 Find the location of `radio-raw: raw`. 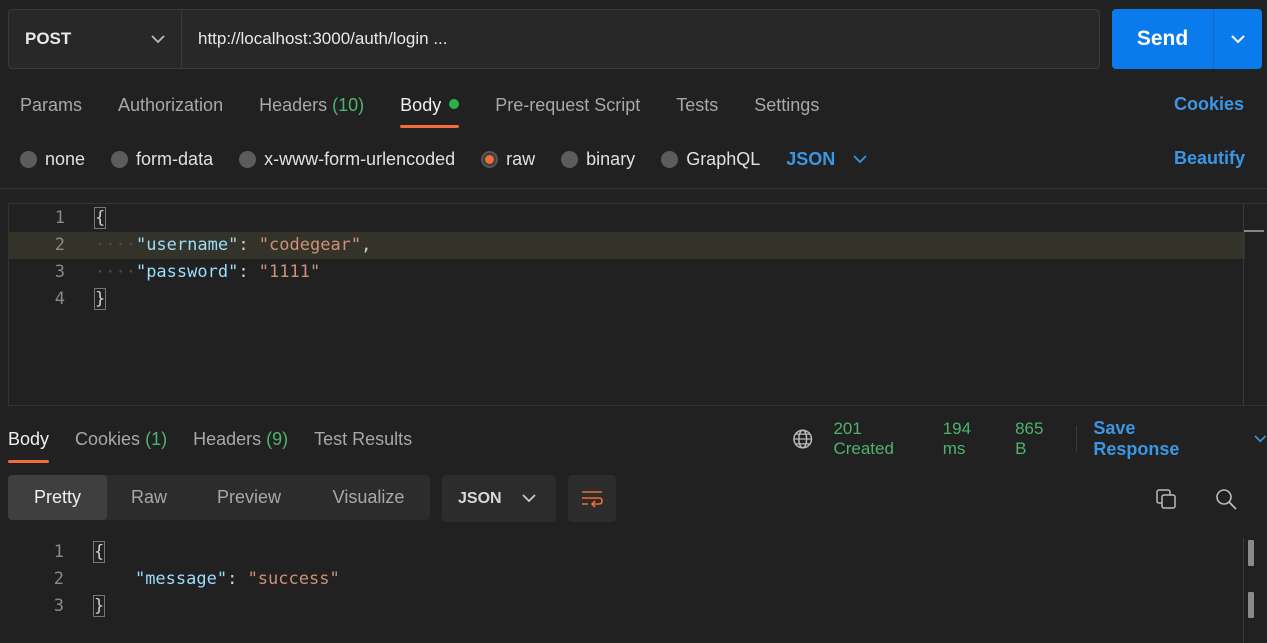

radio-raw: raw is located at coordinates (508, 159).